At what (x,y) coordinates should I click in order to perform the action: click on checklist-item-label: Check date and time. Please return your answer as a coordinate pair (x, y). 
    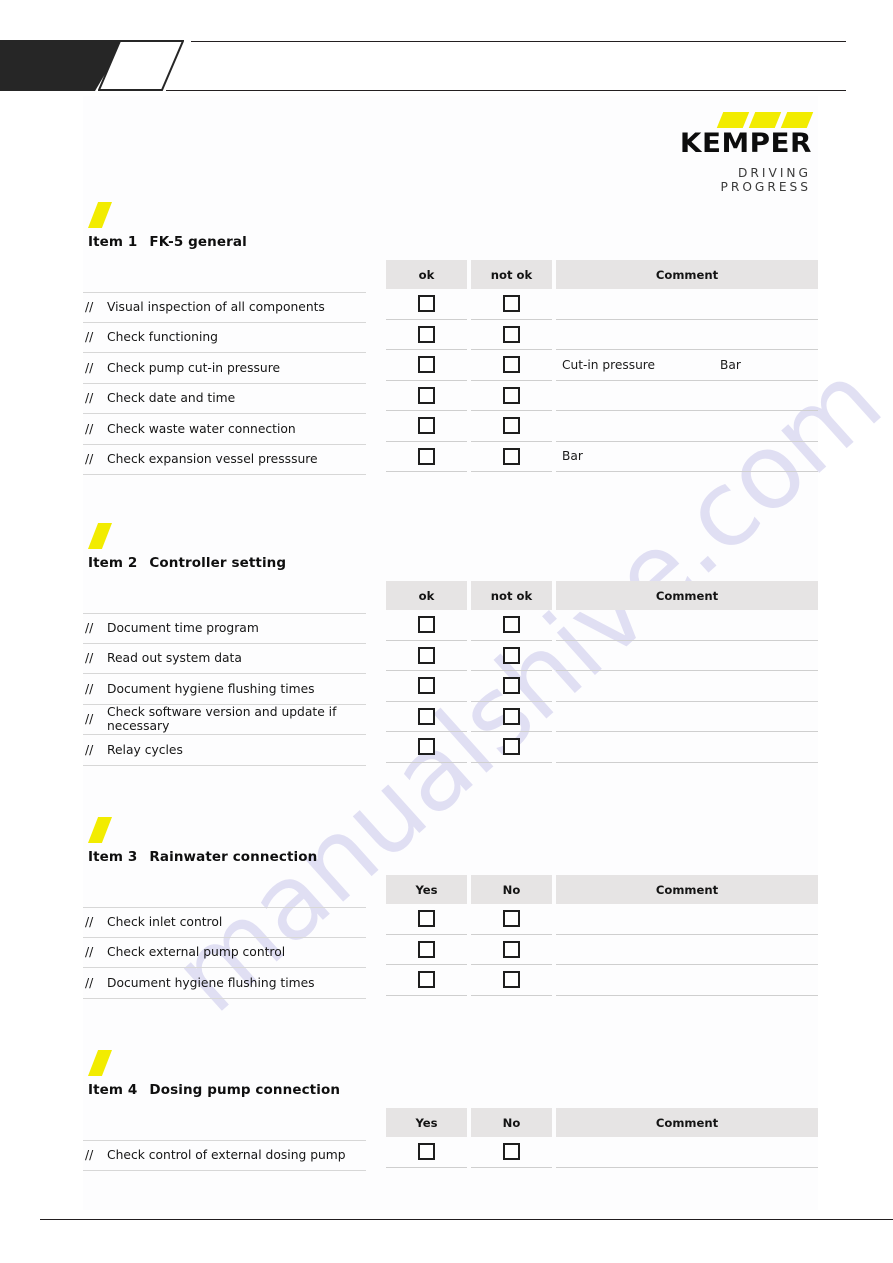
    Looking at the image, I should click on (171, 398).